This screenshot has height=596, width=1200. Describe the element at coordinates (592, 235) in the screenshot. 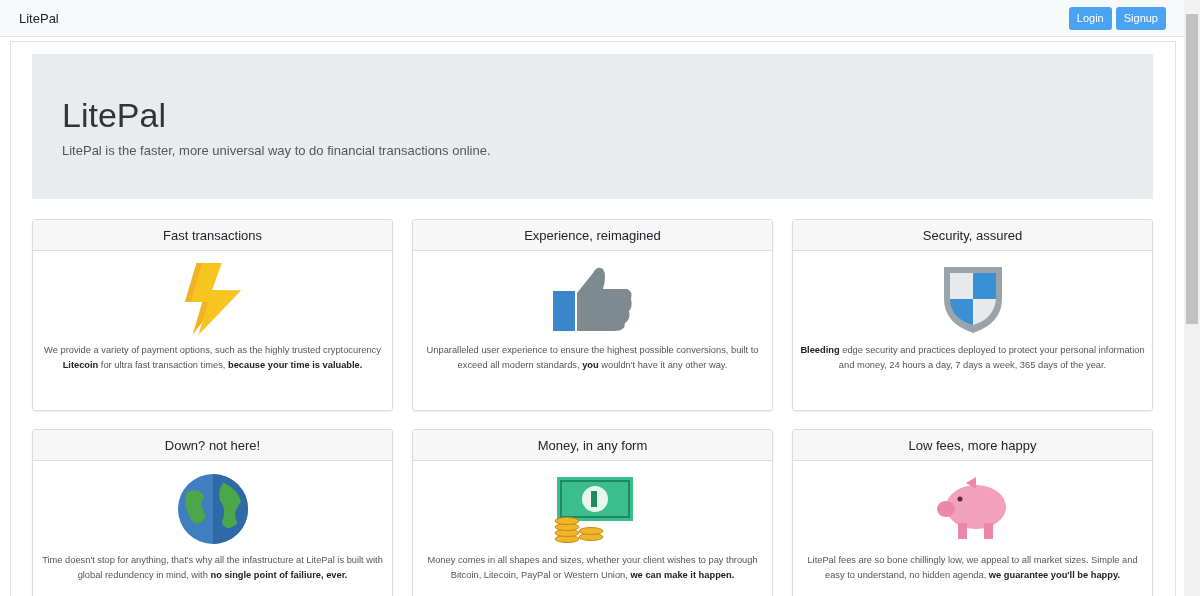

I see `card-title: Experience, reimagined` at that location.